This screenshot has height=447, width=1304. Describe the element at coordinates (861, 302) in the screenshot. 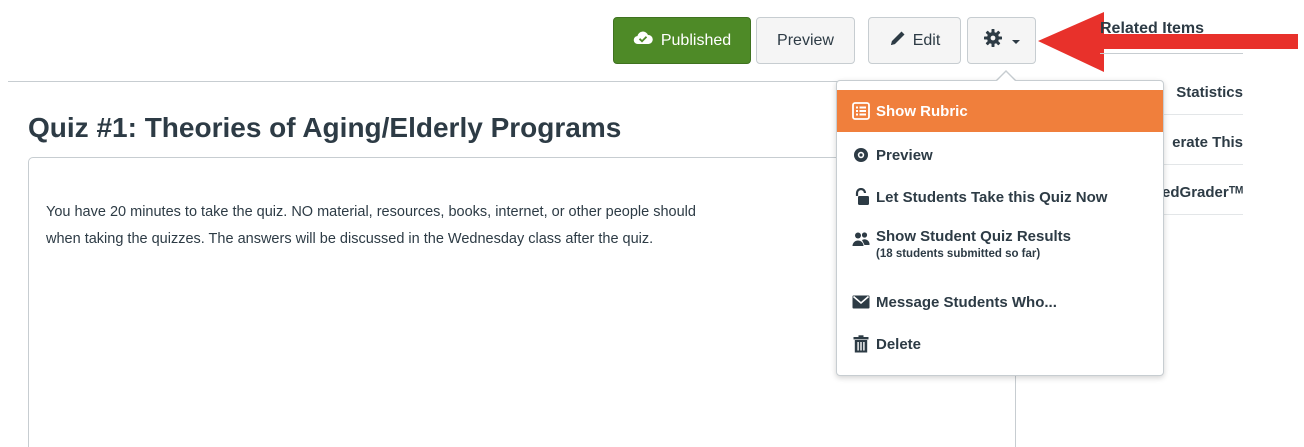

I see `envelope-icon` at that location.